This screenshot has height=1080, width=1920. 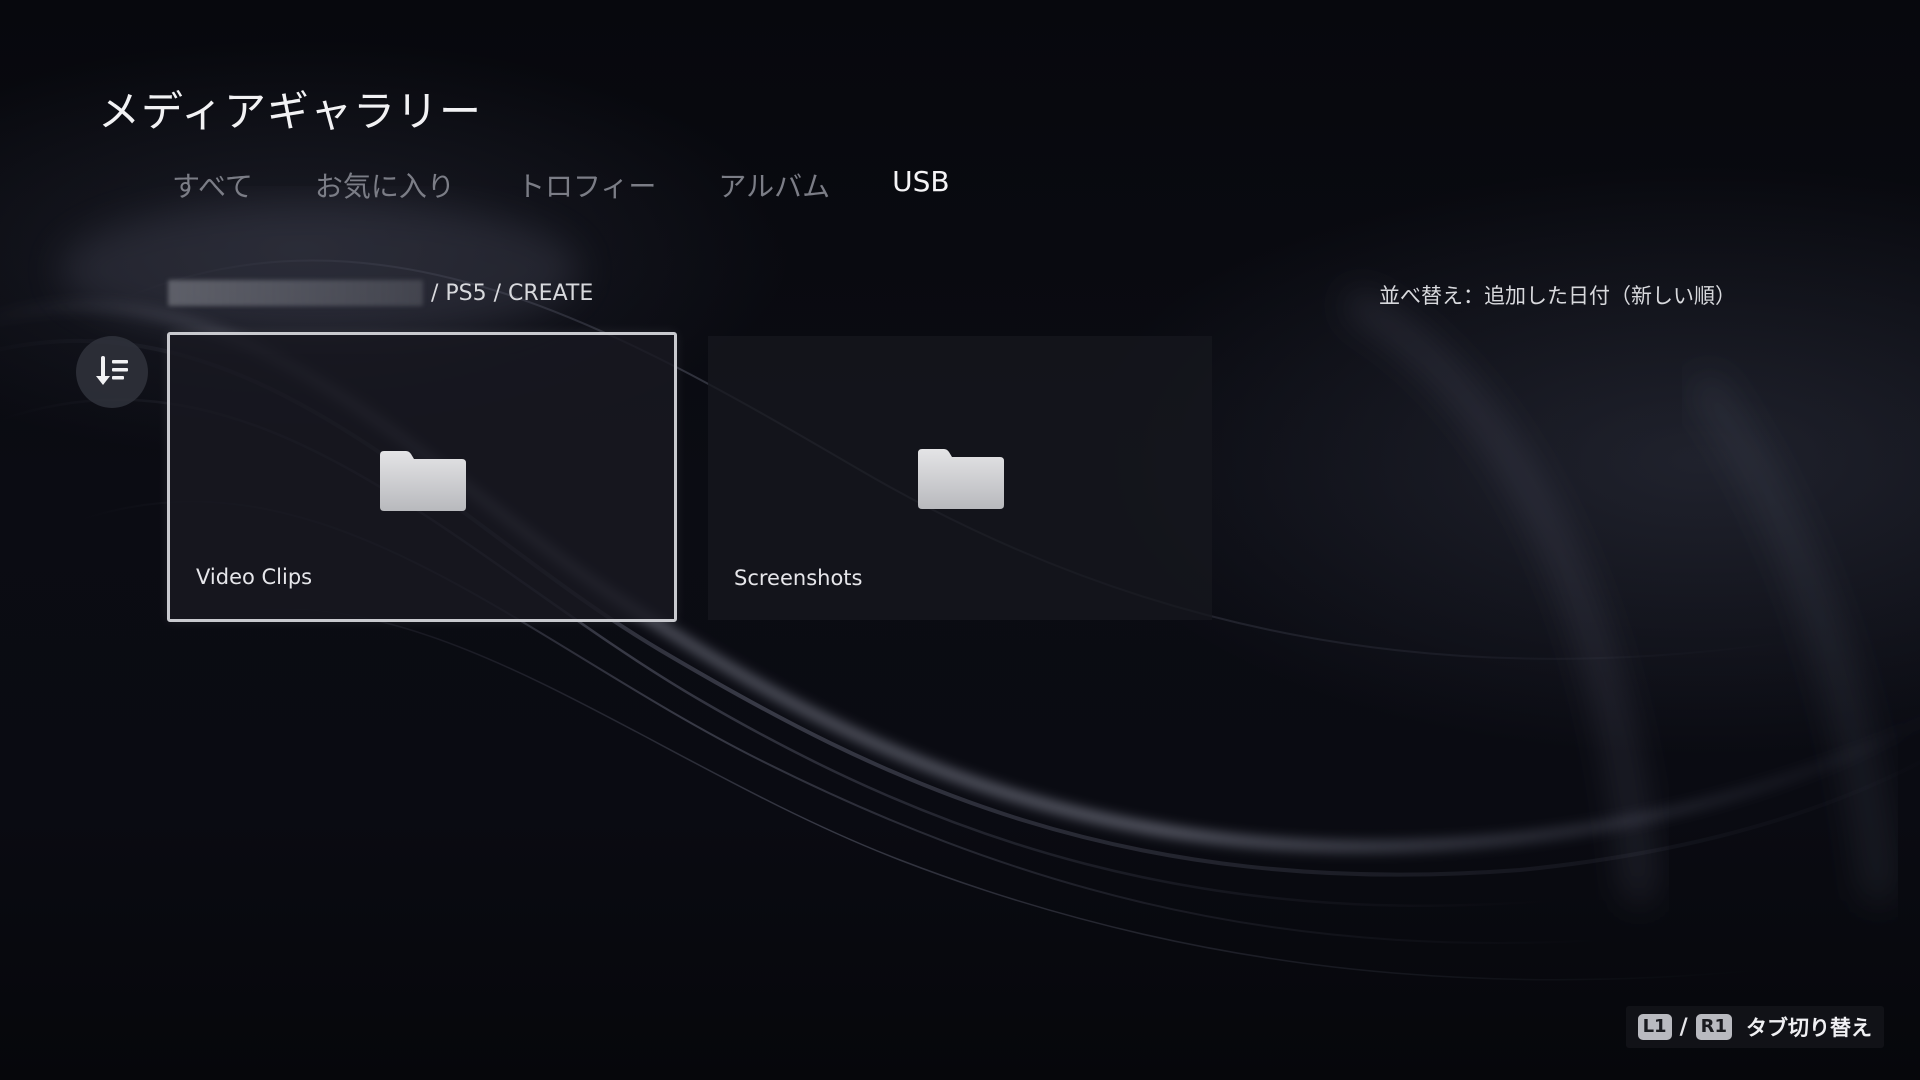 I want to click on sort-descending-icon, so click(x=112, y=370).